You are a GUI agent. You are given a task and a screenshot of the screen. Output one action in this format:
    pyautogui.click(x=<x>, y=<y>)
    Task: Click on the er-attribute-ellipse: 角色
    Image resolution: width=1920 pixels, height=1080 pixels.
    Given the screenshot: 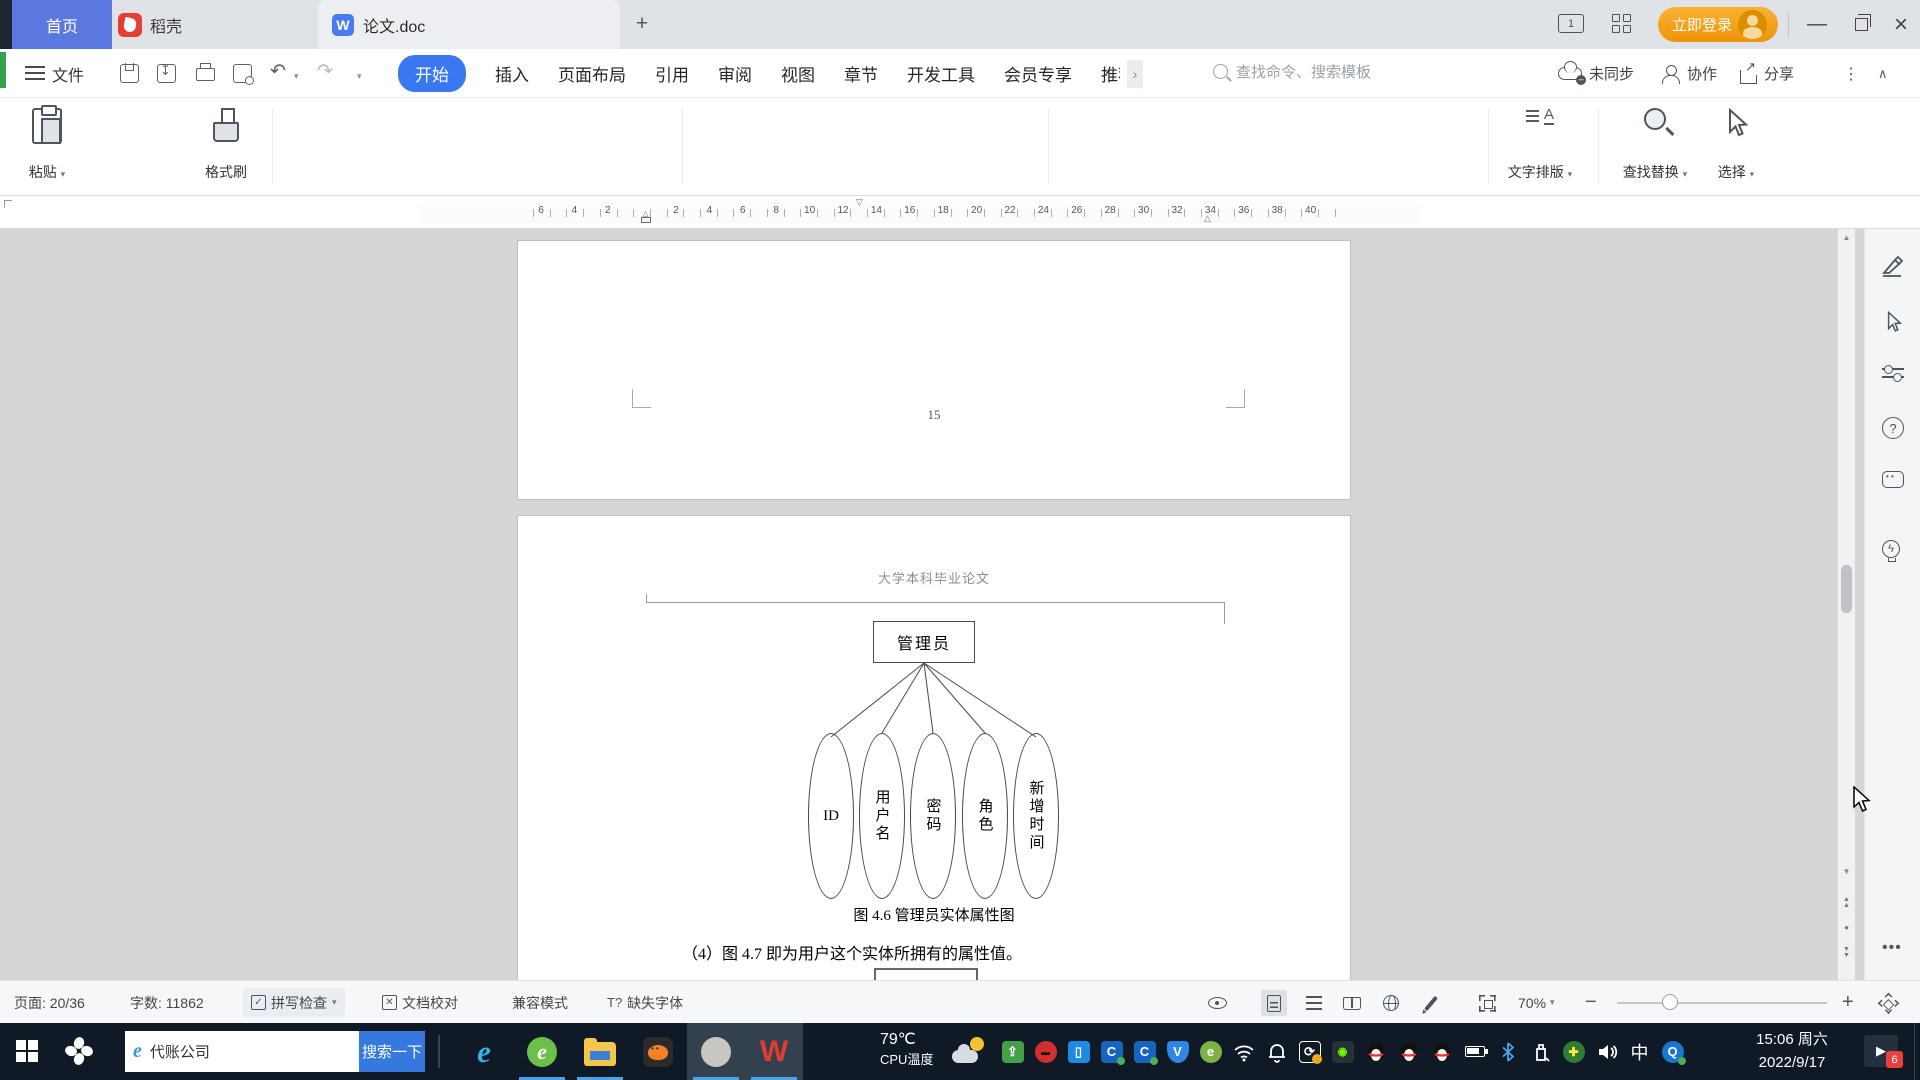 What is the action you would take?
    pyautogui.click(x=985, y=816)
    